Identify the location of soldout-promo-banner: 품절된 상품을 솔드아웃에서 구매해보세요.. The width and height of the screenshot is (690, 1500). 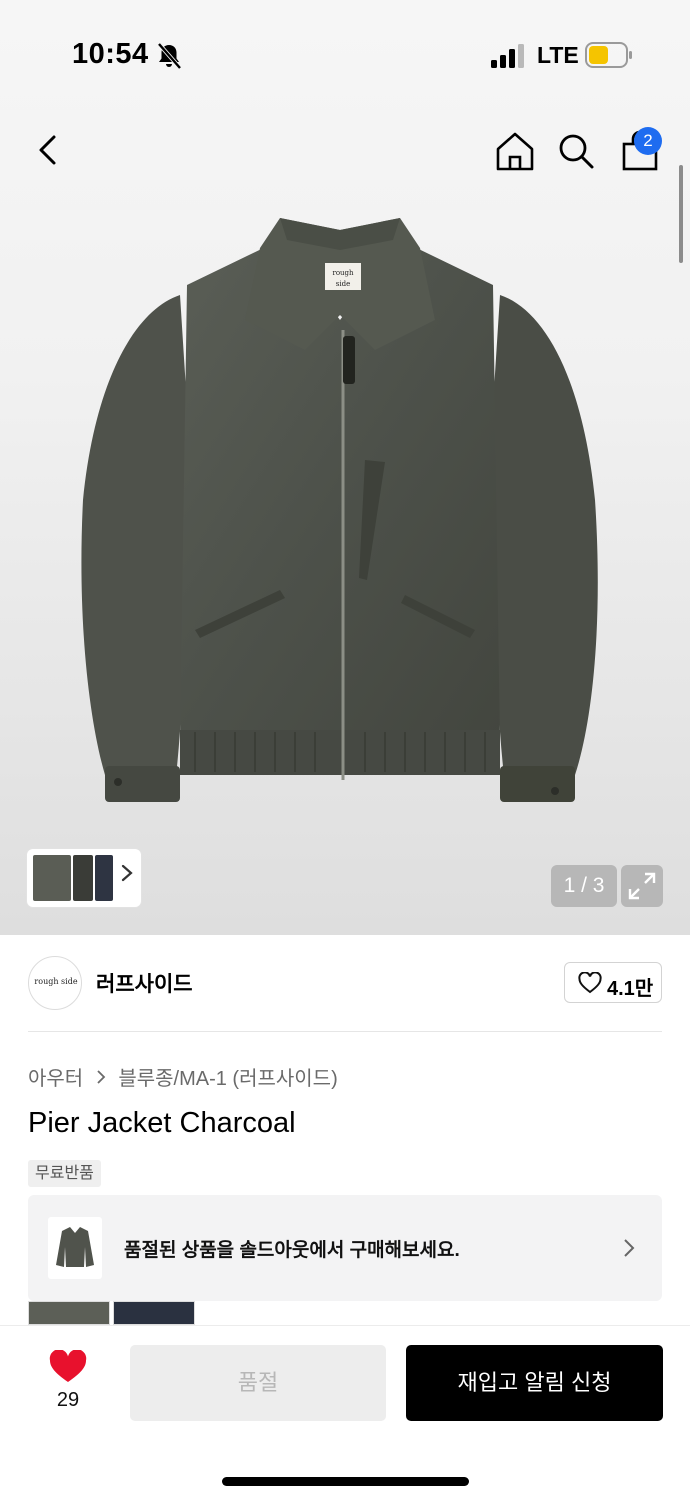
(345, 1248).